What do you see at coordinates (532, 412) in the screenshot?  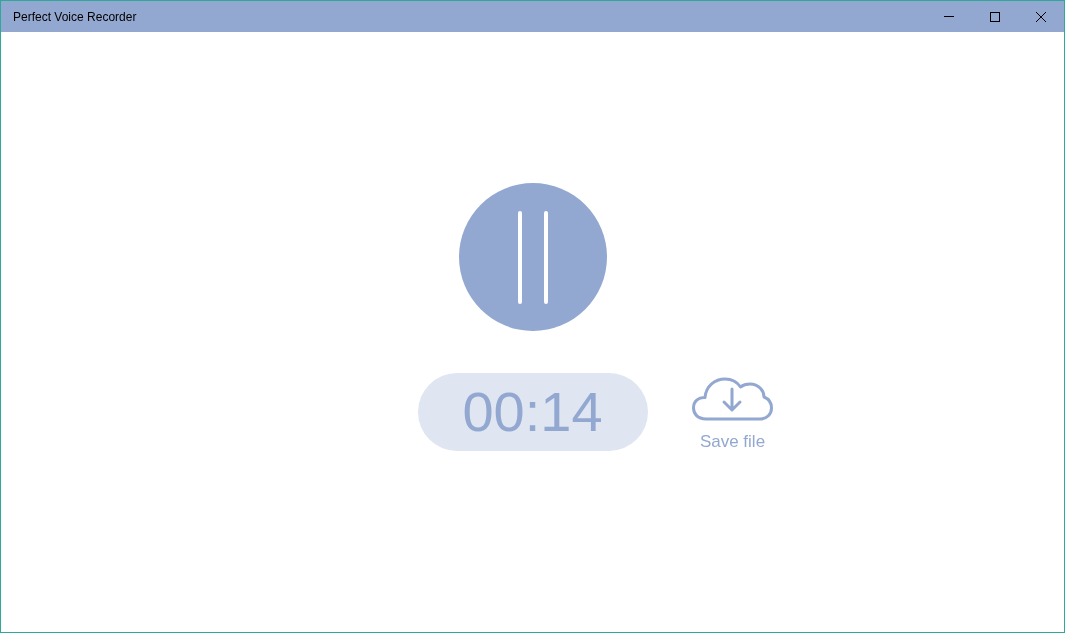 I see `elapsed-time: 00:14` at bounding box center [532, 412].